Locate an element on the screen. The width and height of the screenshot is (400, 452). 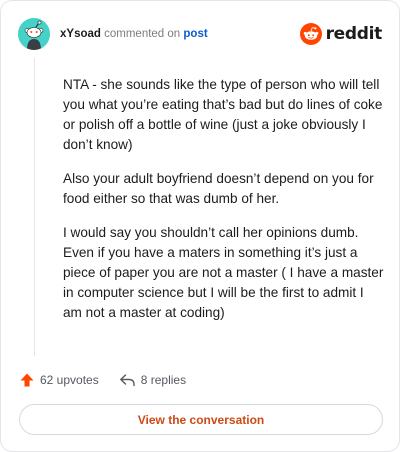
comment-author: xYsoad is located at coordinates (80, 34).